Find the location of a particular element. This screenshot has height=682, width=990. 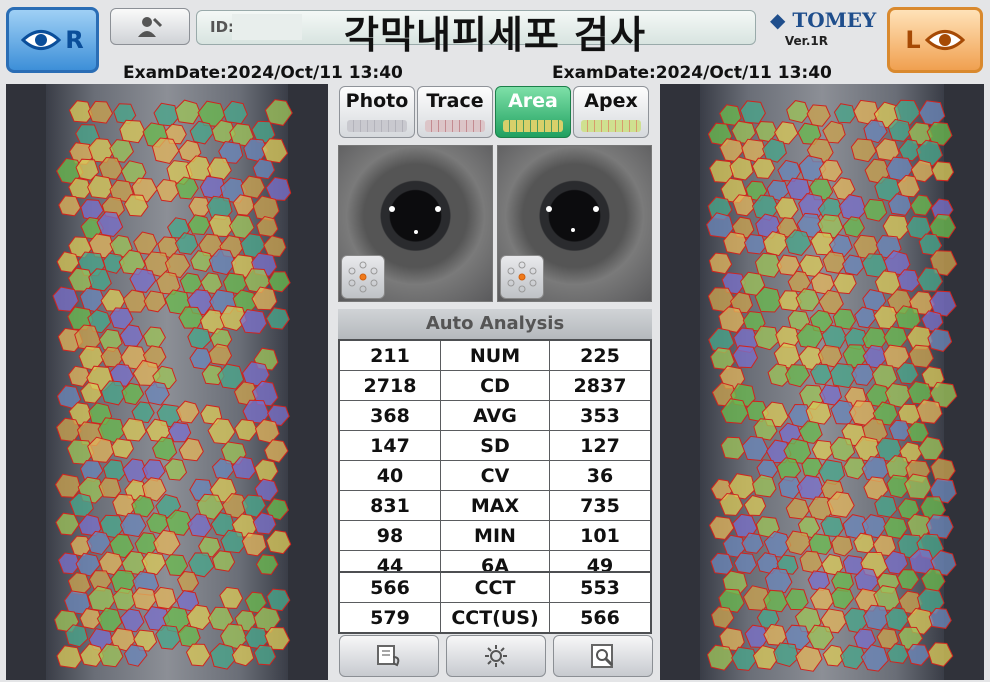

tab-photo-label: Photo is located at coordinates (377, 101).